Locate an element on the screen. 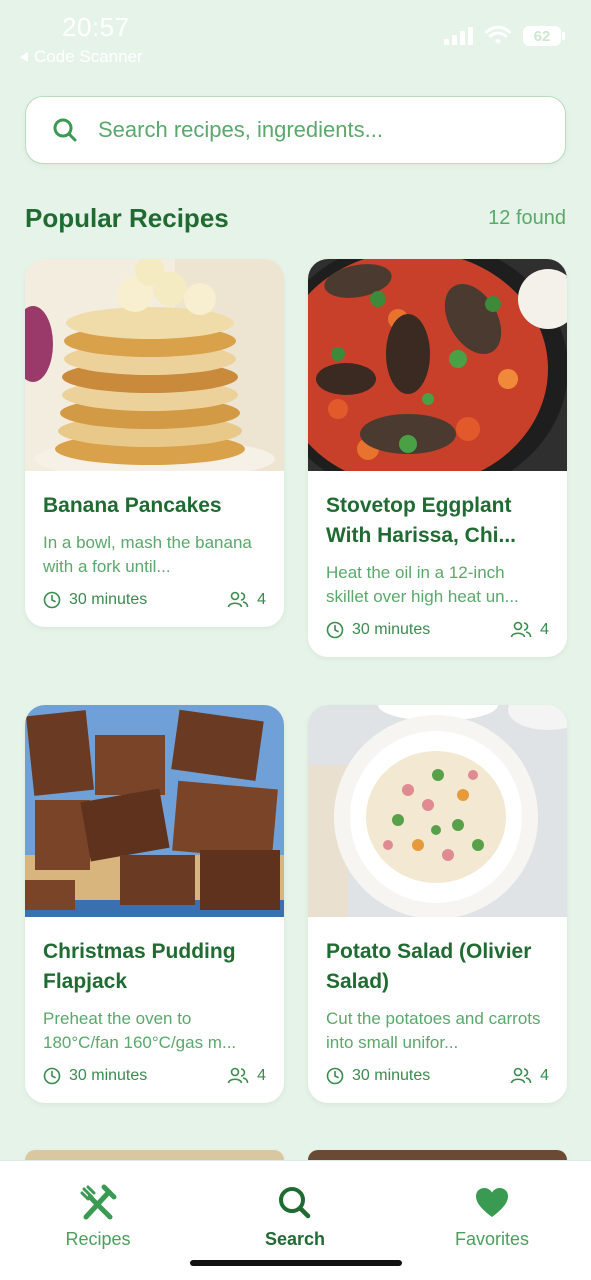 The width and height of the screenshot is (591, 1280). tab-favorites: Favorites is located at coordinates (492, 1216).